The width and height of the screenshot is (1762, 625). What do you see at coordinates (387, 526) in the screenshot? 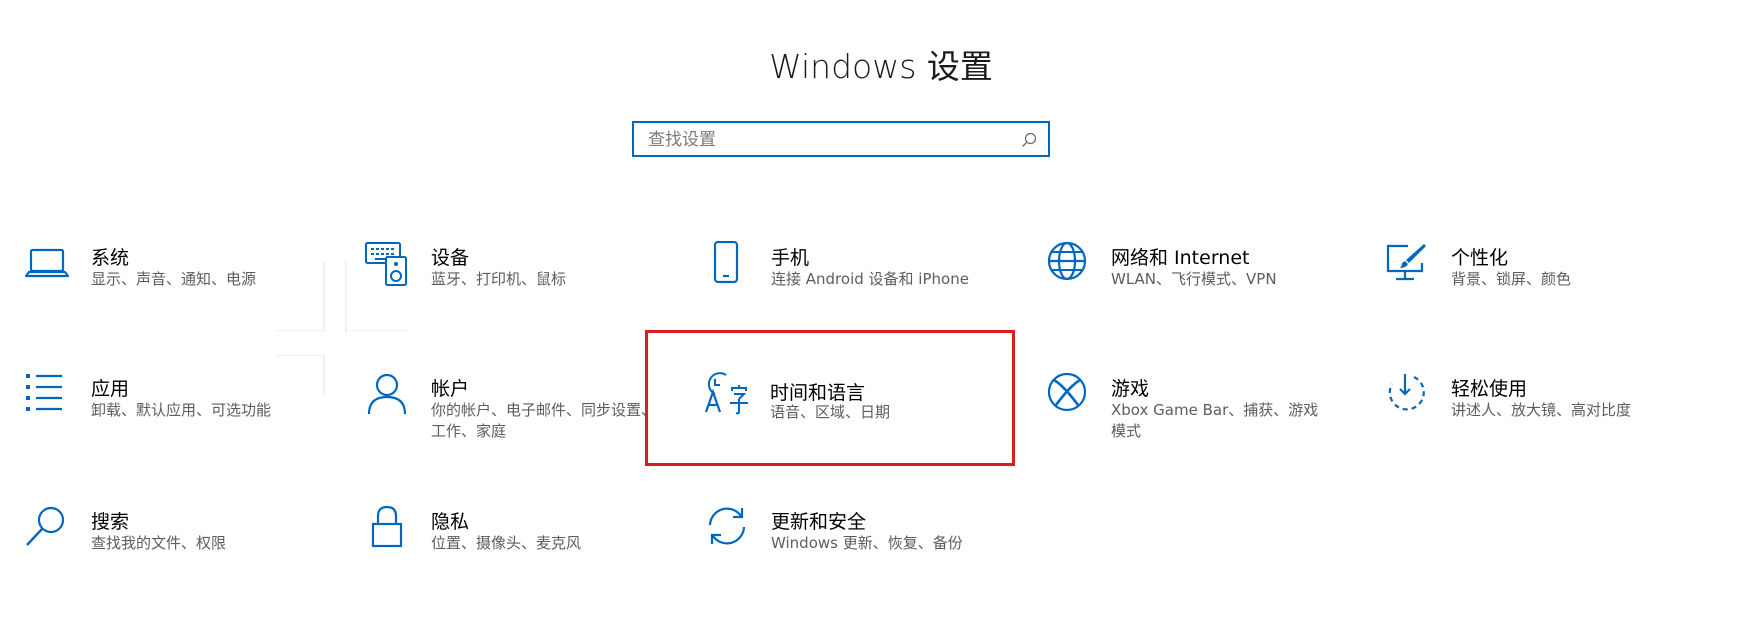
I see `lock-icon` at bounding box center [387, 526].